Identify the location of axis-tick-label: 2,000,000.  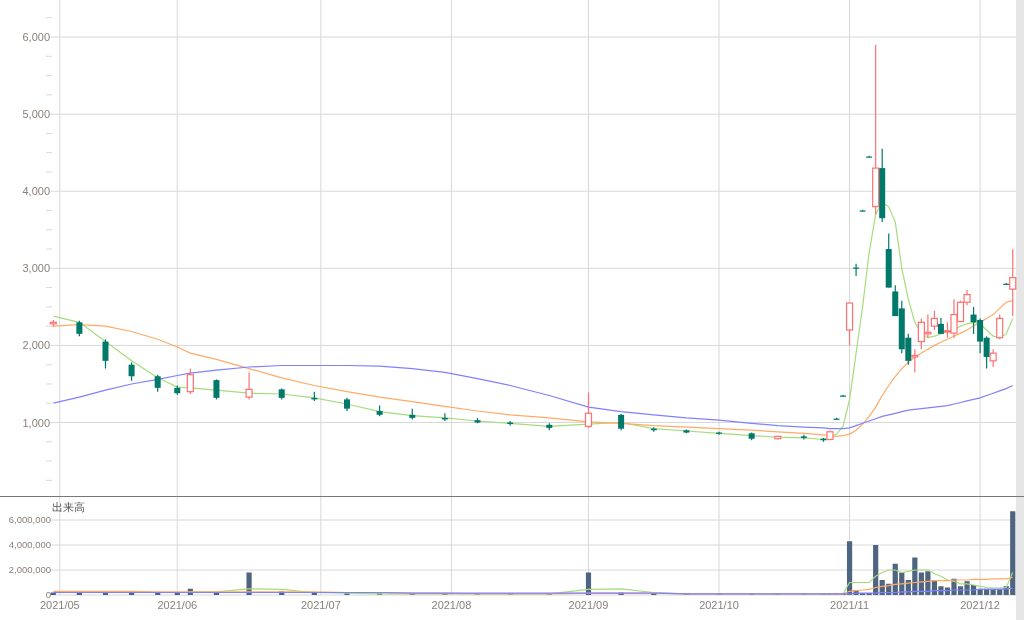
(29, 569).